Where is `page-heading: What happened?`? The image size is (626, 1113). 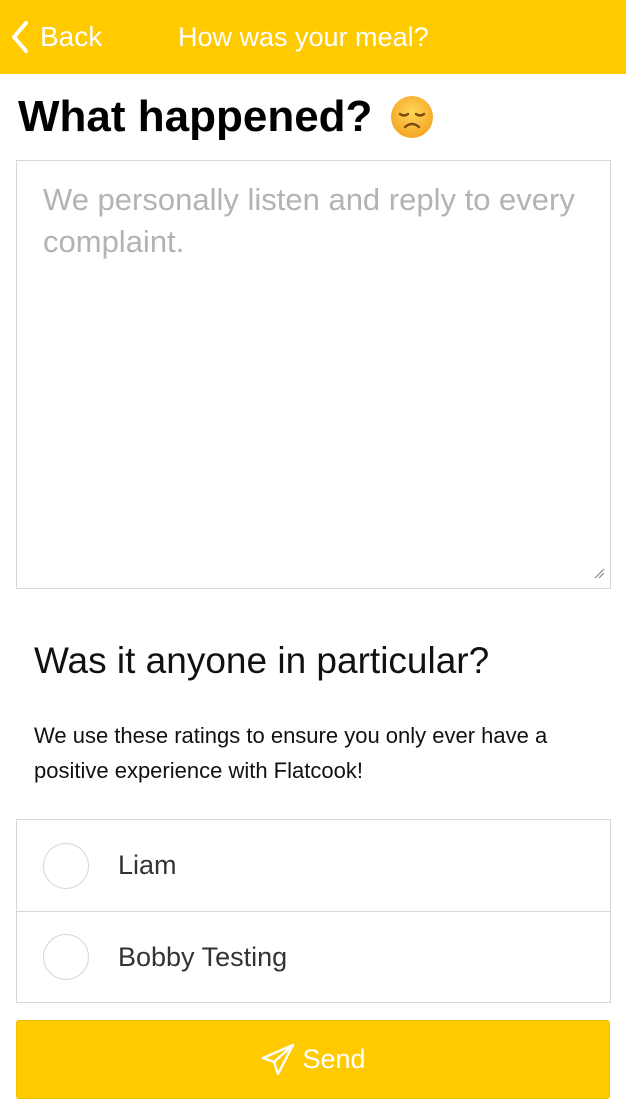
page-heading: What happened? is located at coordinates (226, 117).